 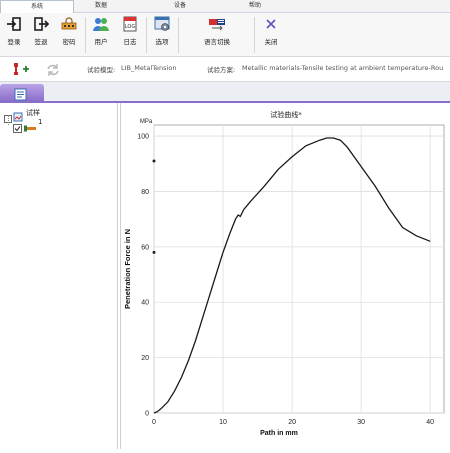 What do you see at coordinates (14, 24) in the screenshot?
I see `login-icon` at bounding box center [14, 24].